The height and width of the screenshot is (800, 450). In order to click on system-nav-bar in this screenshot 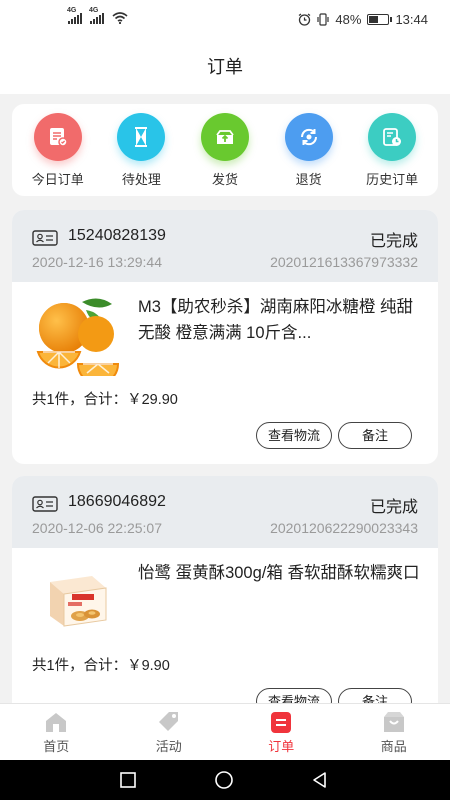, I will do `click(225, 780)`.